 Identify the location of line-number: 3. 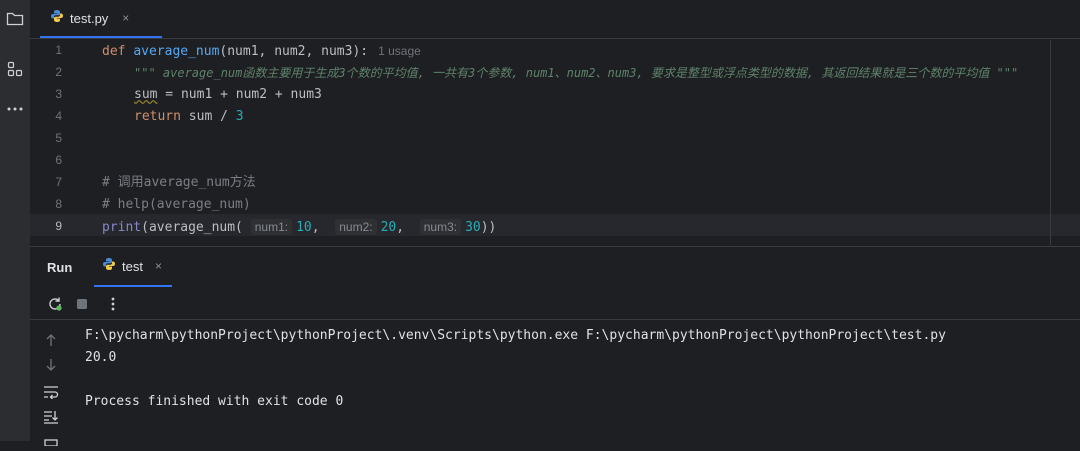
(58, 94).